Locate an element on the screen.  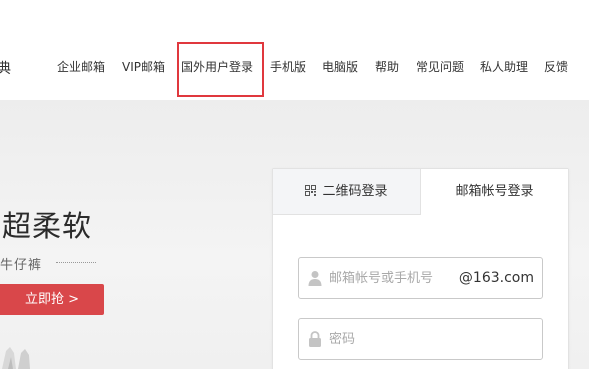
lock-icon is located at coordinates (315, 339).